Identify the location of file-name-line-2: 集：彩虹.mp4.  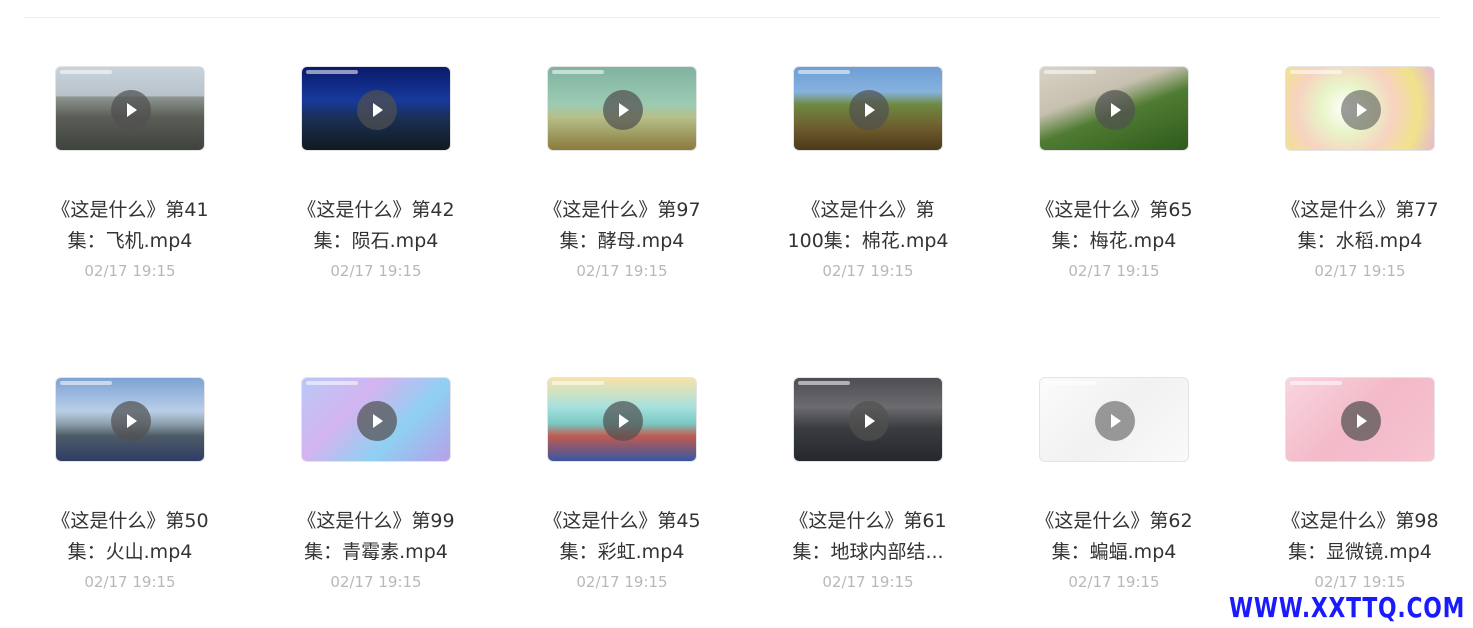
(622, 552).